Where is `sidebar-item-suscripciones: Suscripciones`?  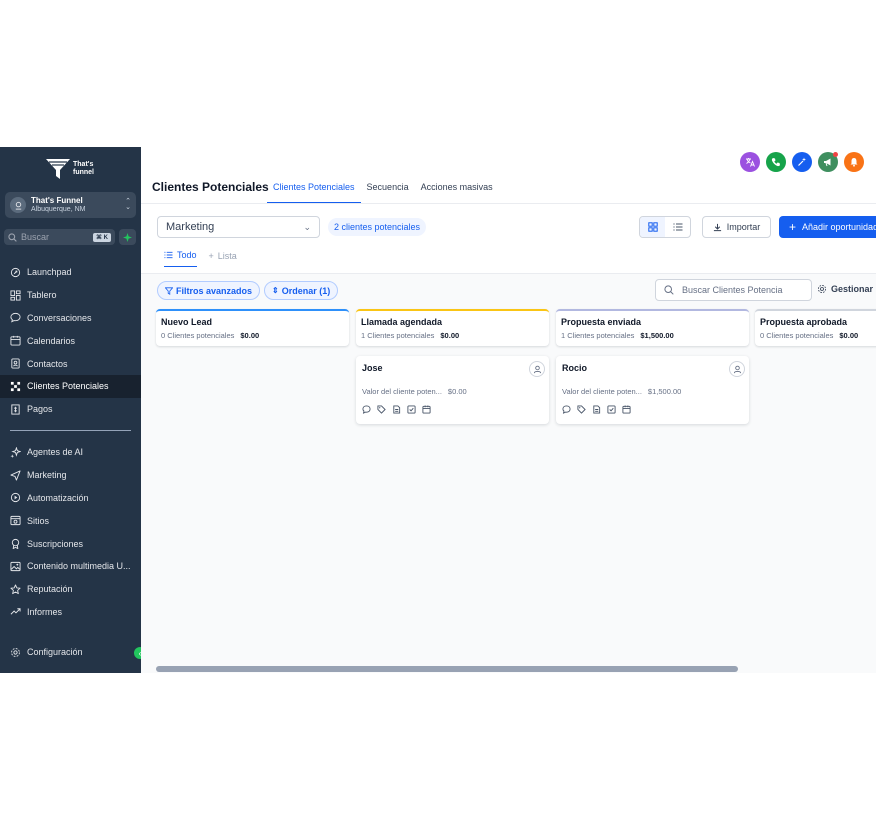
sidebar-item-suscripciones: Suscripciones is located at coordinates (70, 543).